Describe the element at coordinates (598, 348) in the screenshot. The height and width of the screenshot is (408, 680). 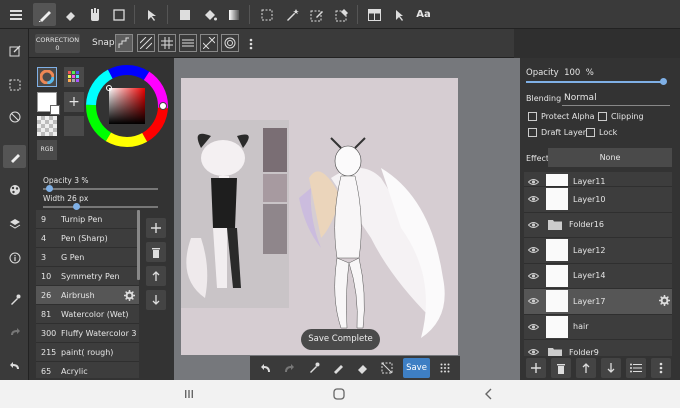
I see `layer-folder-item: Folder9` at that location.